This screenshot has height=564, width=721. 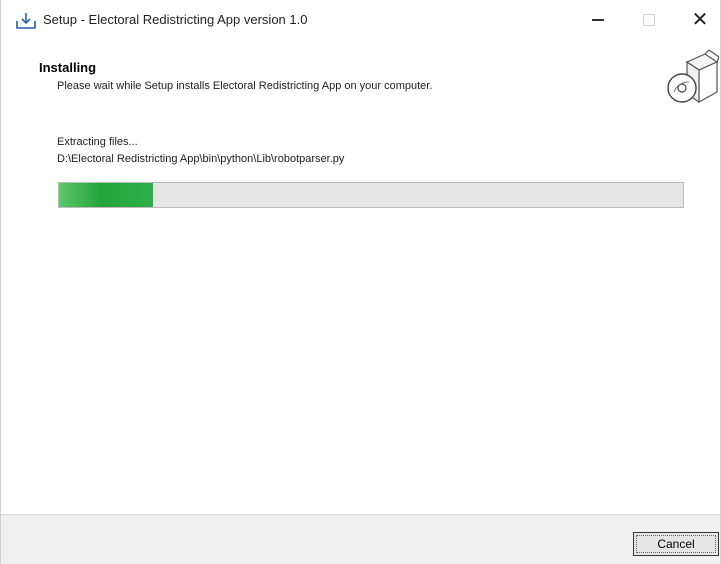 What do you see at coordinates (676, 544) in the screenshot?
I see `cancel-button: Cancel` at bounding box center [676, 544].